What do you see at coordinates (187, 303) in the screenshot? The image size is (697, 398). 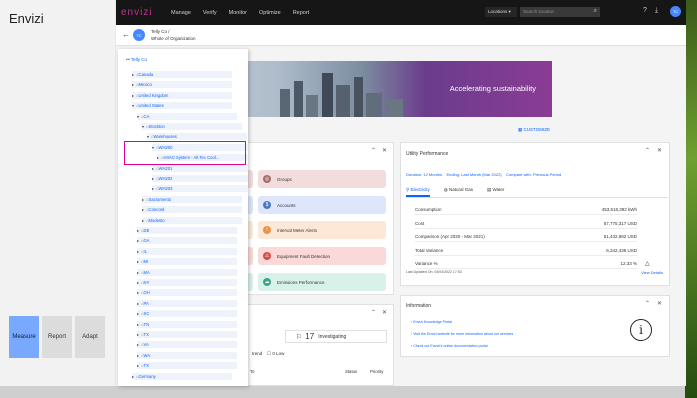 I see `tree-node: ▸ ⌂ PA` at bounding box center [187, 303].